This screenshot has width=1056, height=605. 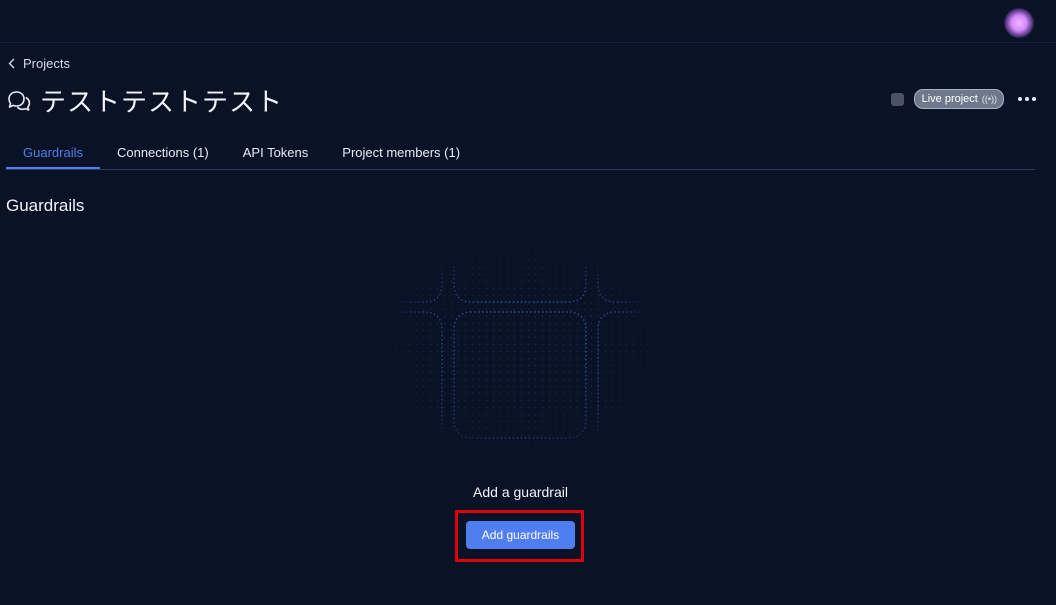 I want to click on radio-waves-icon: ((•)), so click(x=989, y=99).